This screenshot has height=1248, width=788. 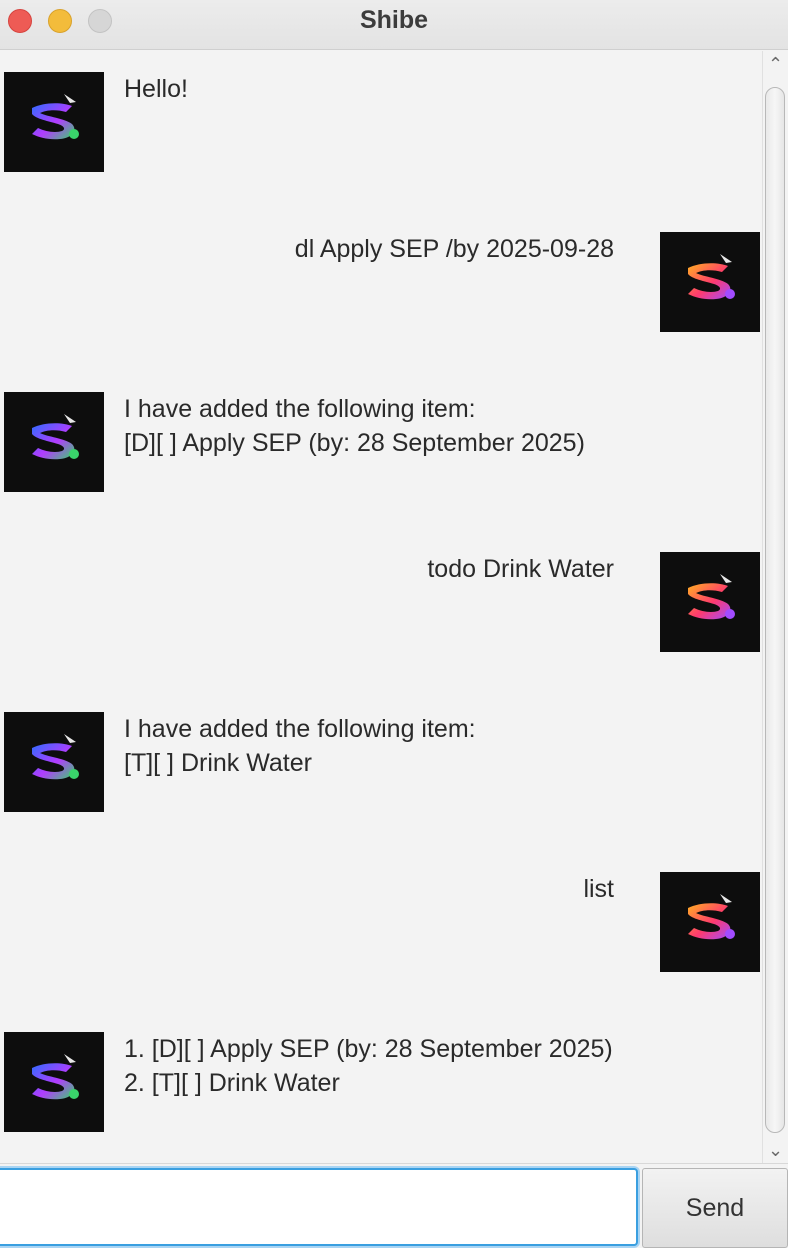 I want to click on chat-scrollbar: ⌃ ⌄, so click(x=775, y=607).